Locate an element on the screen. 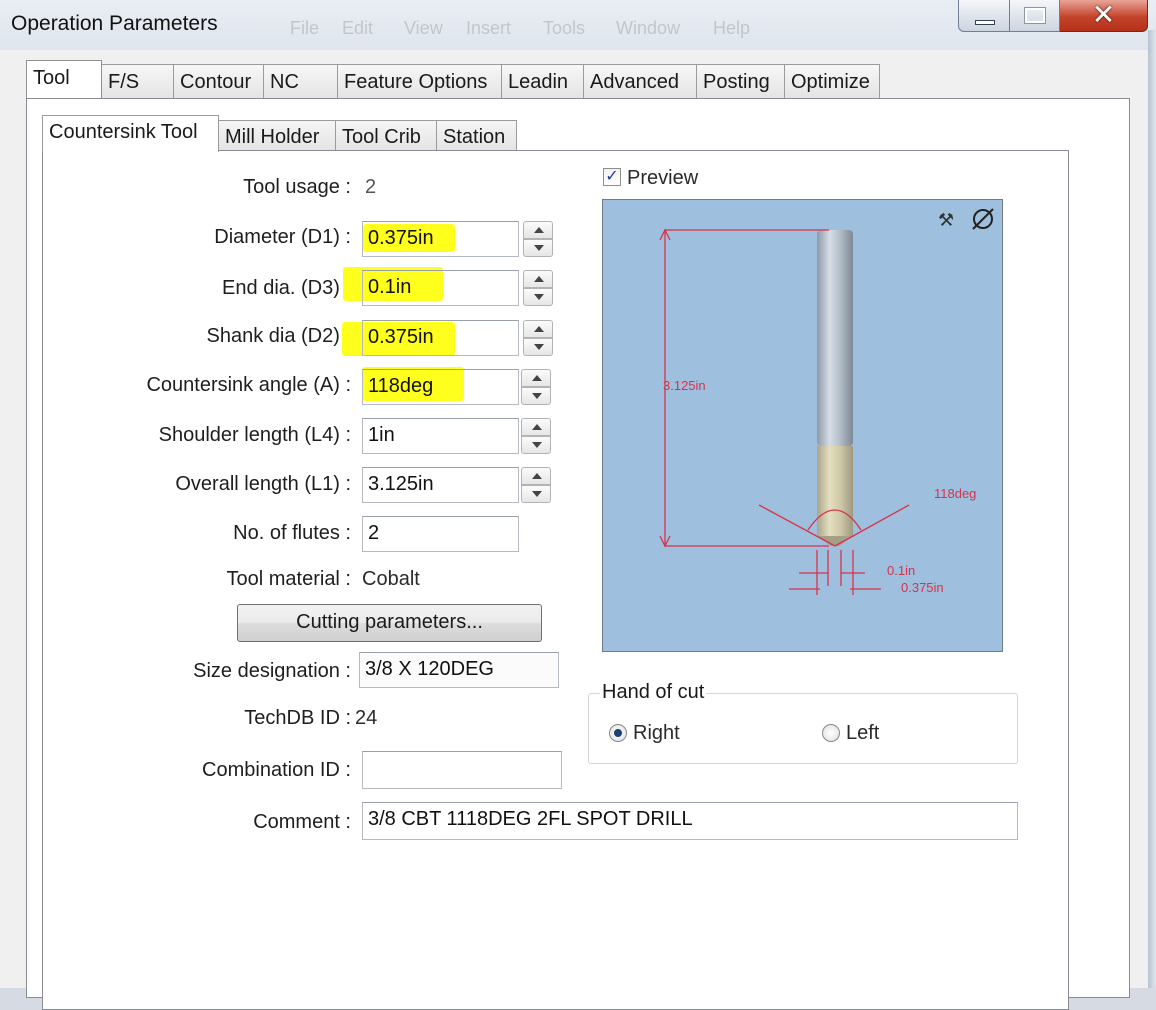 The image size is (1156, 1010). tool-material-label: Tool material : is located at coordinates (289, 579).